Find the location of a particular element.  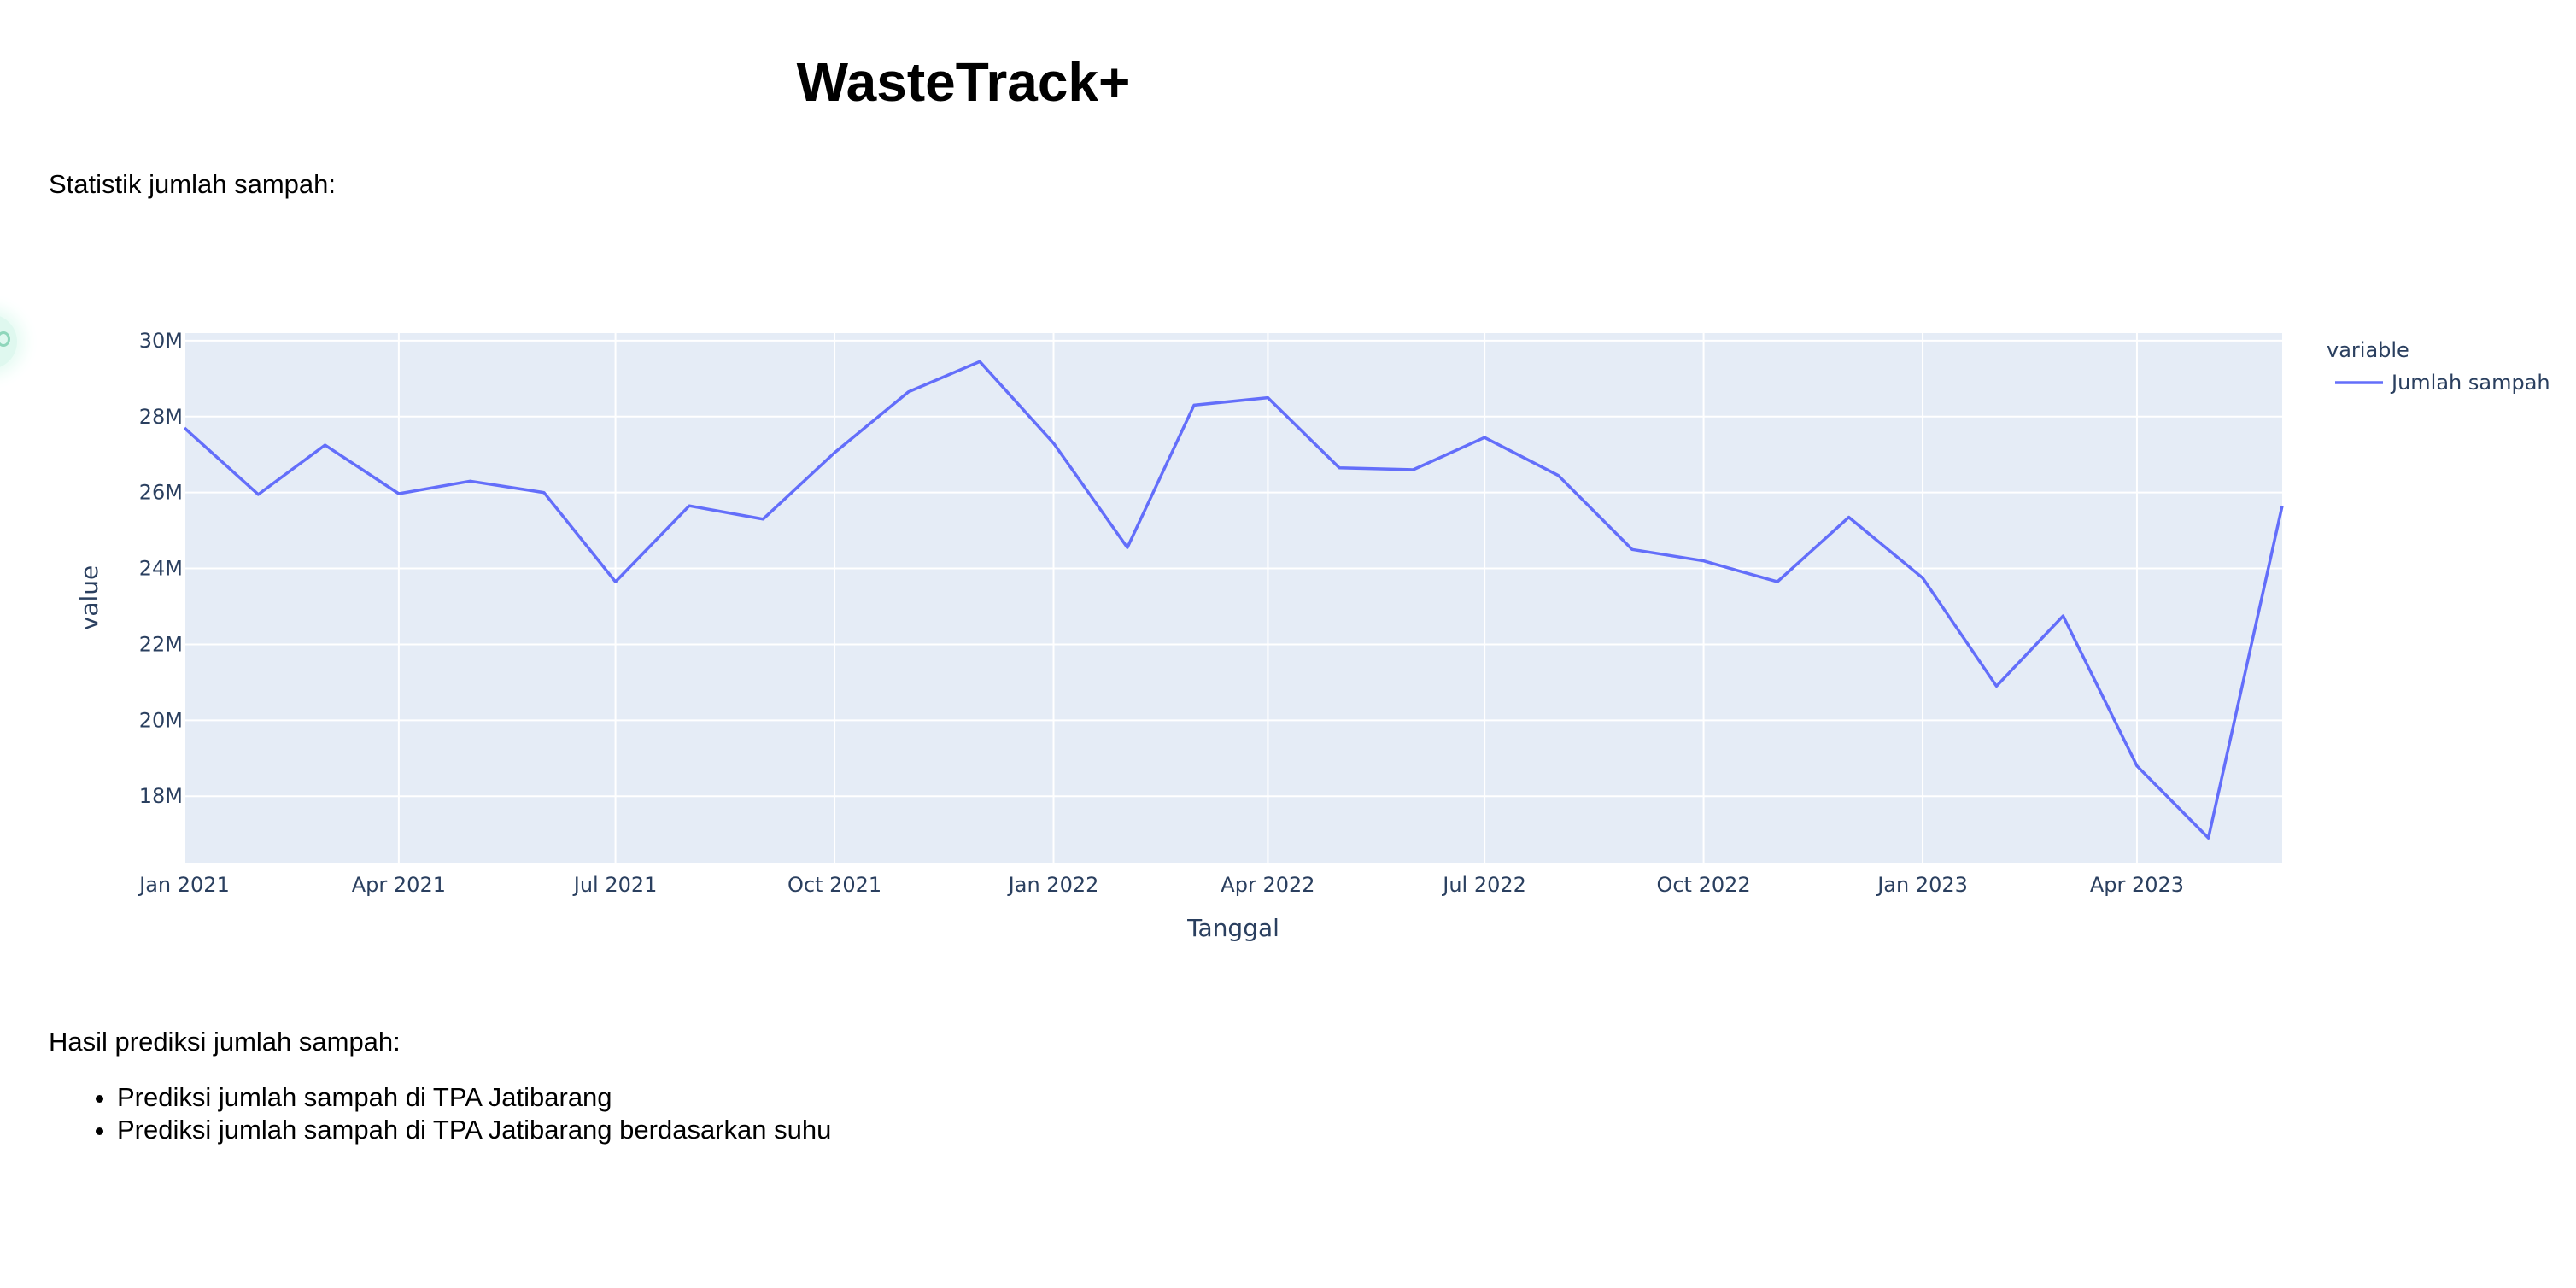

x-tick-label: Jan 2023 is located at coordinates (1922, 885).